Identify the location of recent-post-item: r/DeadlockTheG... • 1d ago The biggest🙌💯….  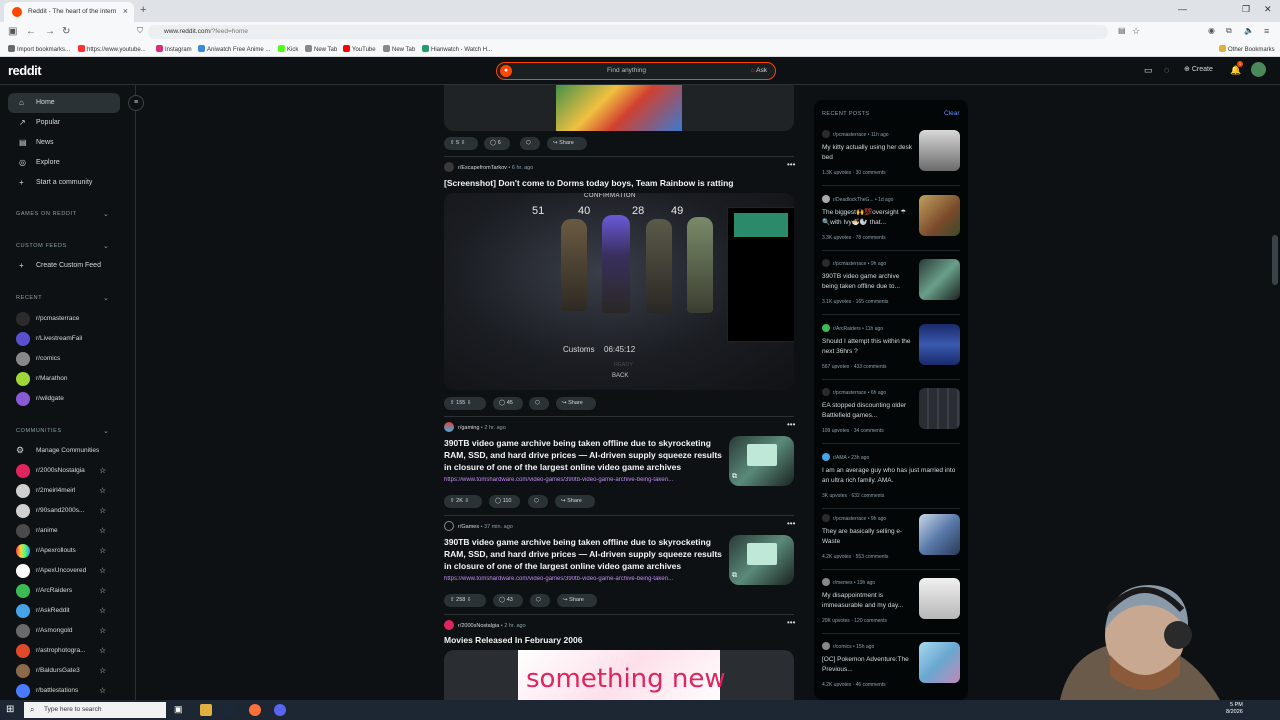
(891, 225).